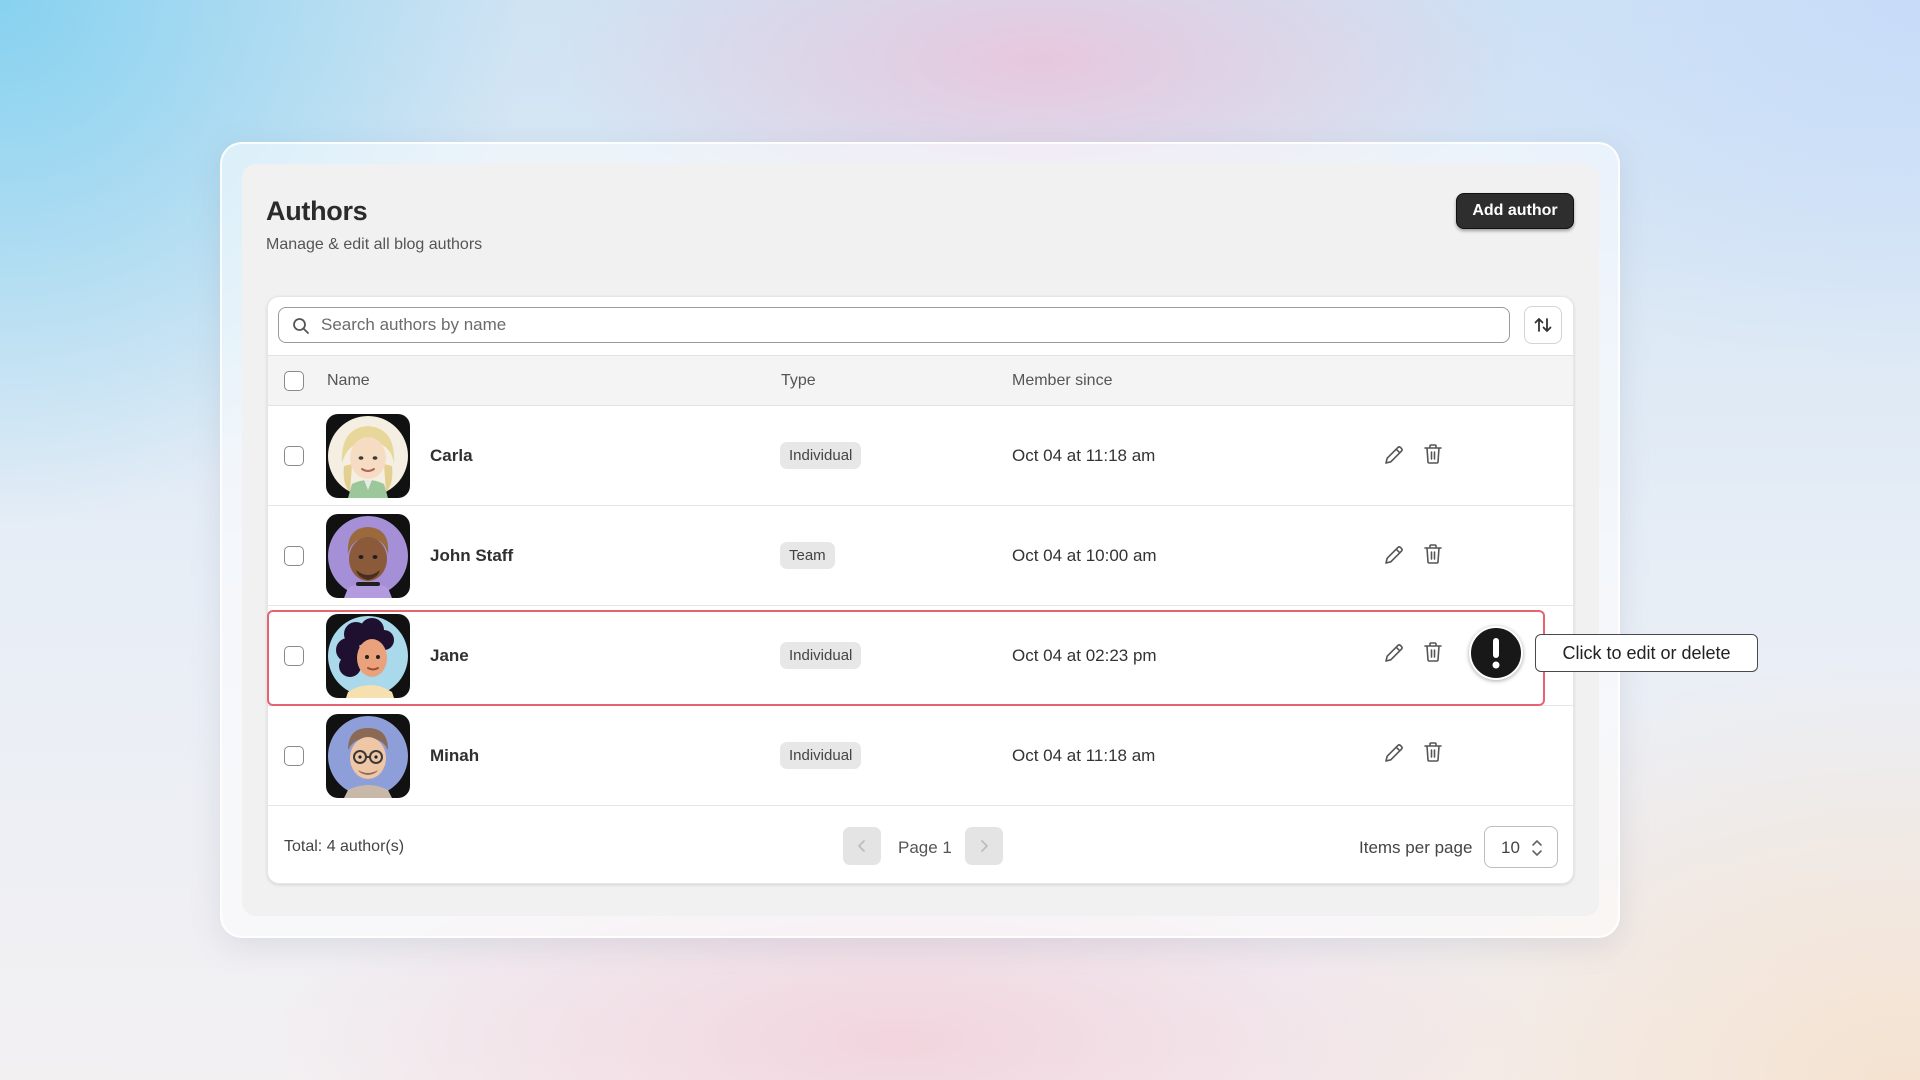 Image resolution: width=1920 pixels, height=1080 pixels. I want to click on select-all-checkbox, so click(294, 381).